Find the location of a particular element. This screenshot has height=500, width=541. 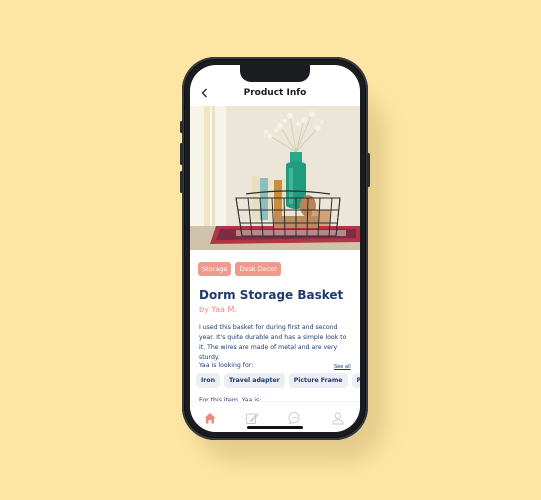

see-all-link: See all is located at coordinates (342, 367).